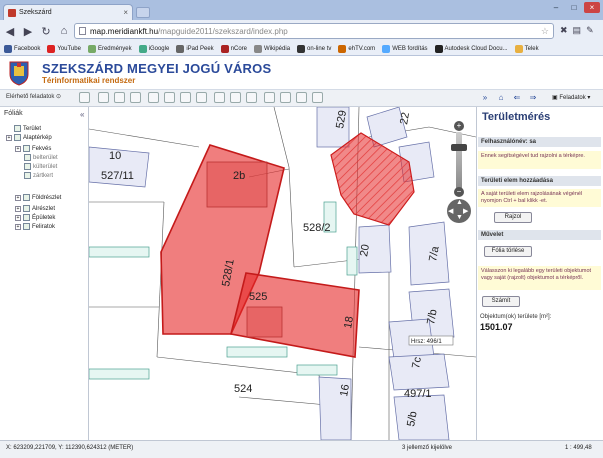  I want to click on zoom-in-button: +, so click(459, 126).